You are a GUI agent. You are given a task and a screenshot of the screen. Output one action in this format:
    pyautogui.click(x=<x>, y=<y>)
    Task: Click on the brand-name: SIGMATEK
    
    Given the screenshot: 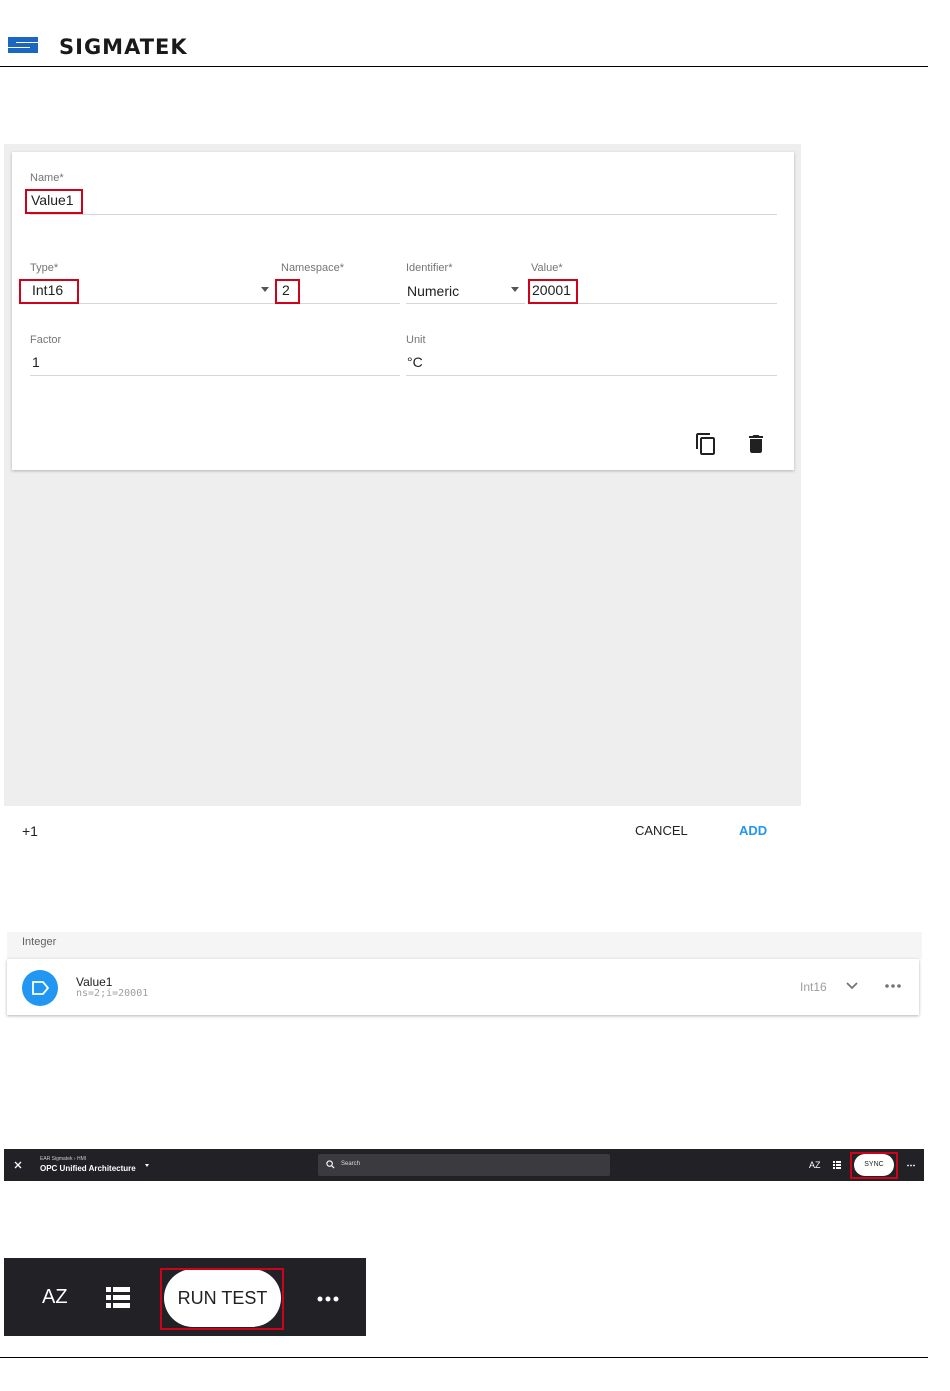 What is the action you would take?
    pyautogui.click(x=123, y=47)
    